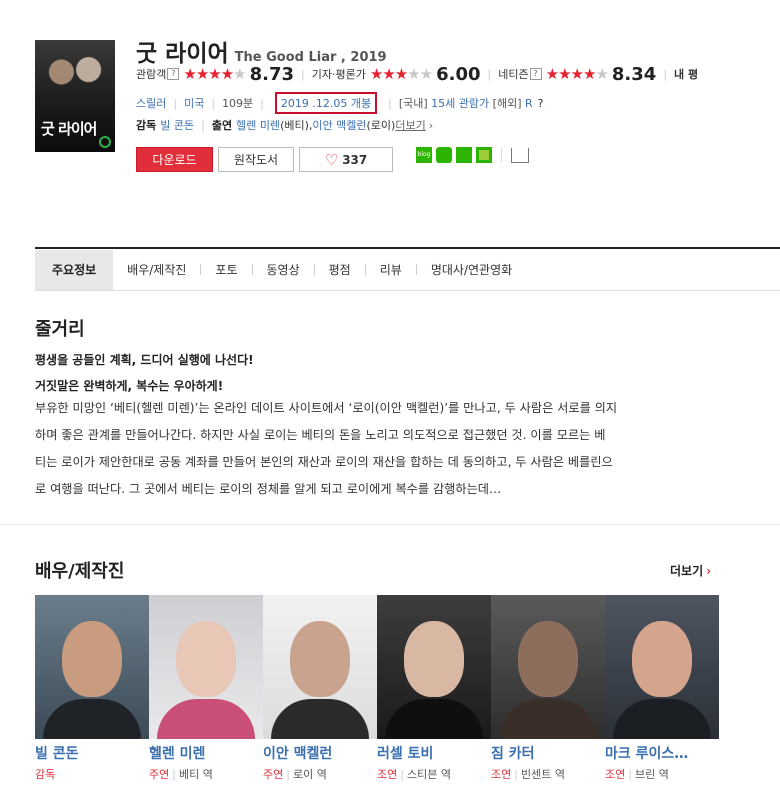 The image size is (780, 803). What do you see at coordinates (484, 155) in the screenshot?
I see `memo-share-icon` at bounding box center [484, 155].